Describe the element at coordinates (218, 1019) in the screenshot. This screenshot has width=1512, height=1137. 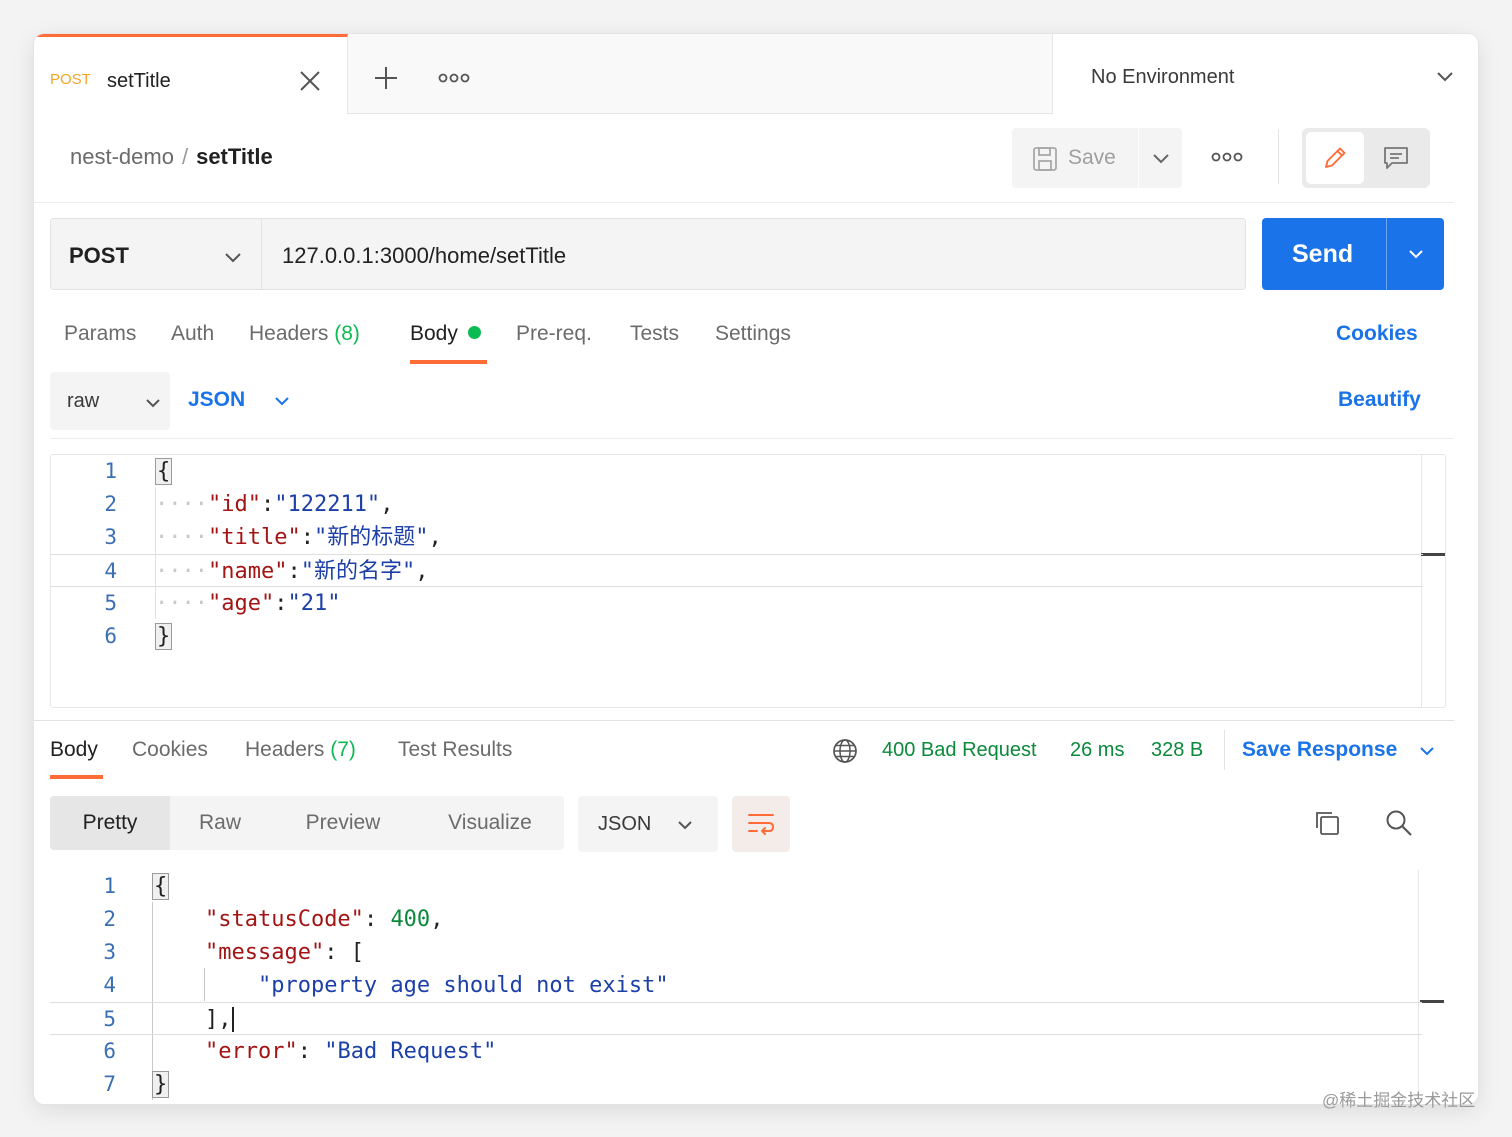
I see `array-close: ],` at that location.